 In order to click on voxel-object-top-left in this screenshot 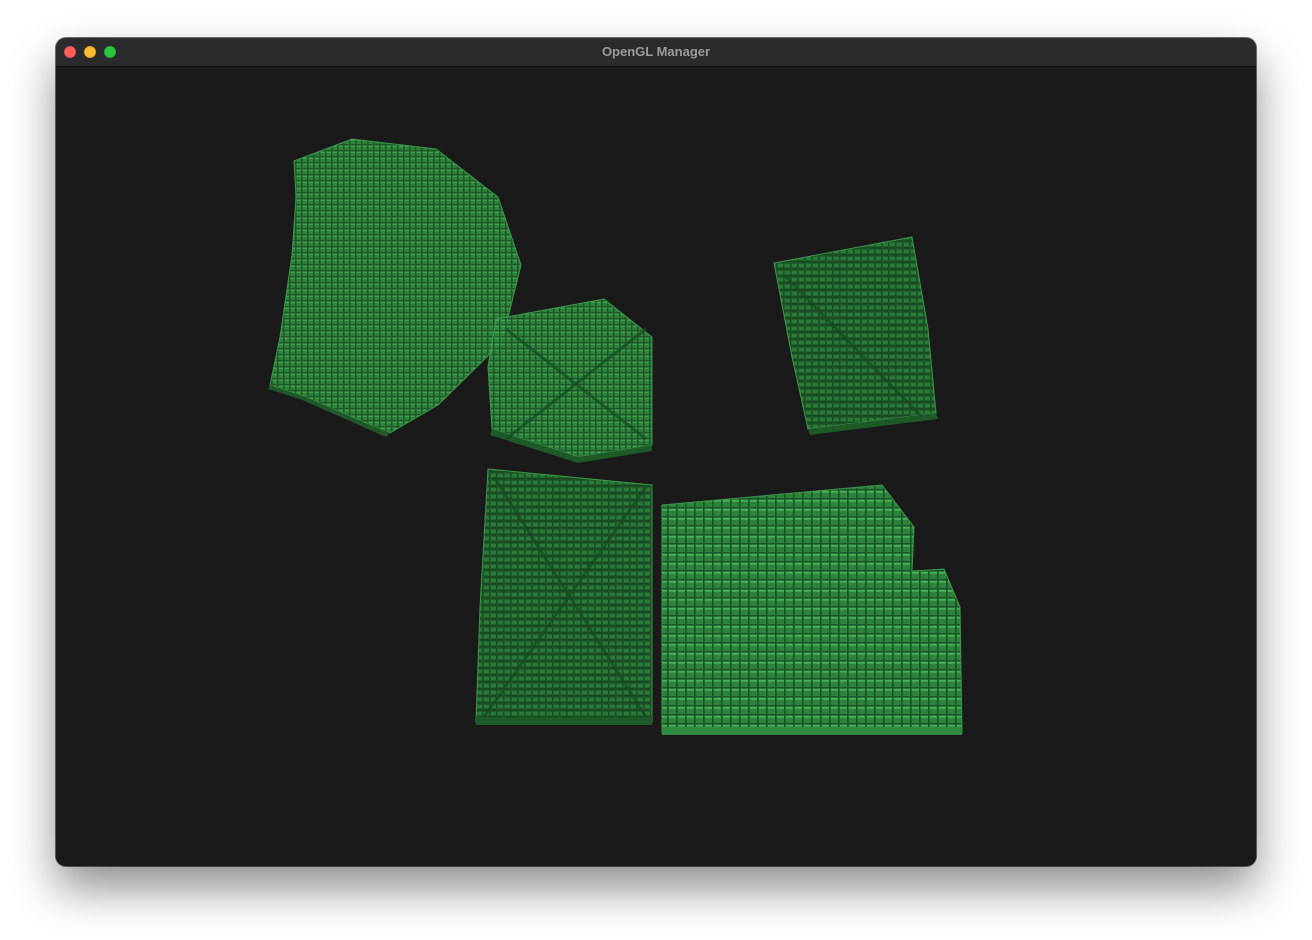, I will do `click(395, 287)`.